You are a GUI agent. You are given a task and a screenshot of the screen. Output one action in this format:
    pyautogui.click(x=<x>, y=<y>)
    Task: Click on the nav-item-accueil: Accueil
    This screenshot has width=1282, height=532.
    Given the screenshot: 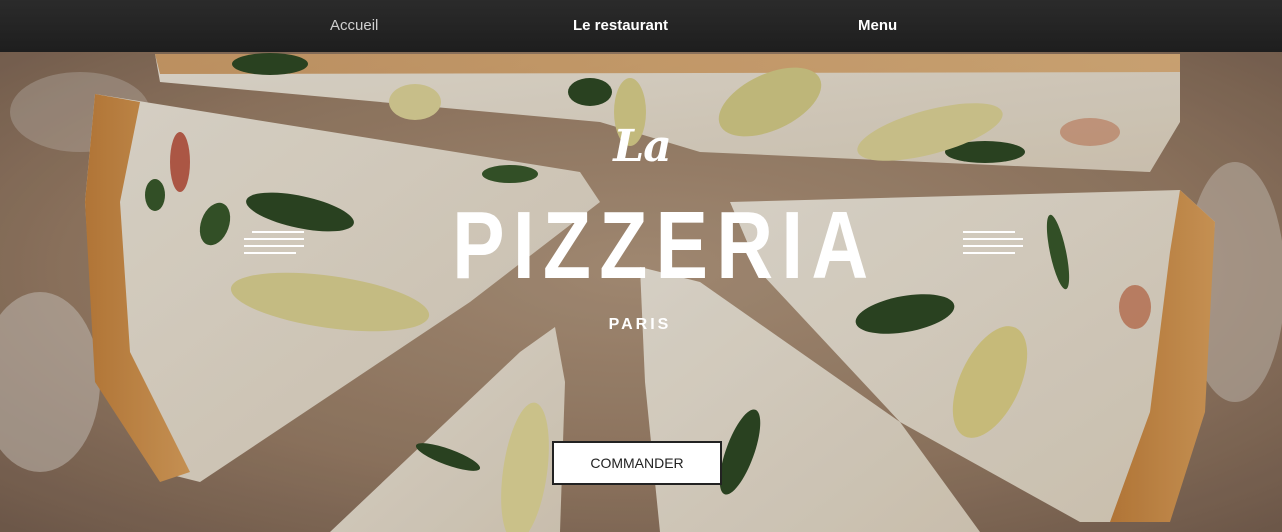 What is the action you would take?
    pyautogui.click(x=354, y=25)
    